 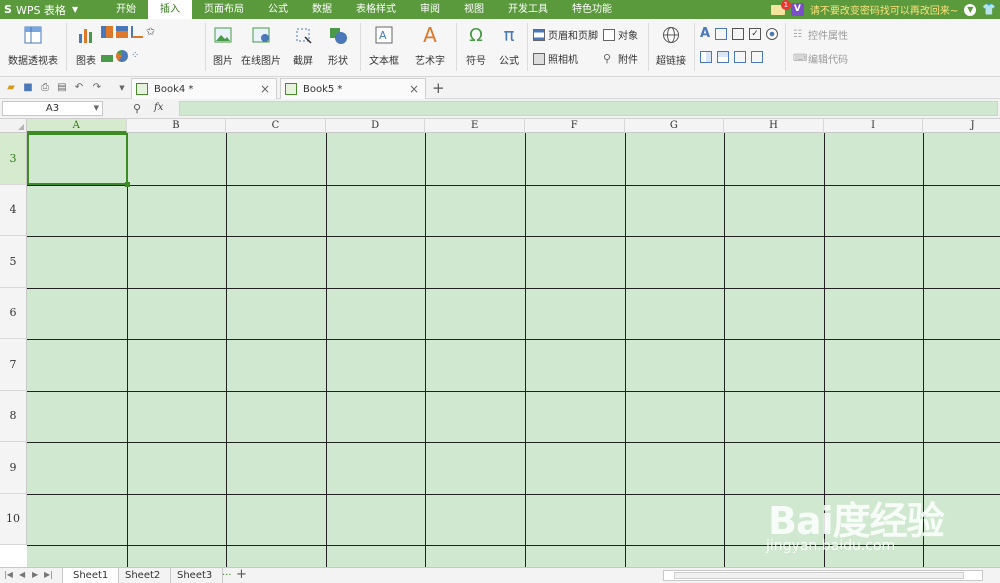 What do you see at coordinates (137, 108) in the screenshot?
I see `zoom-icon: ⚲` at bounding box center [137, 108].